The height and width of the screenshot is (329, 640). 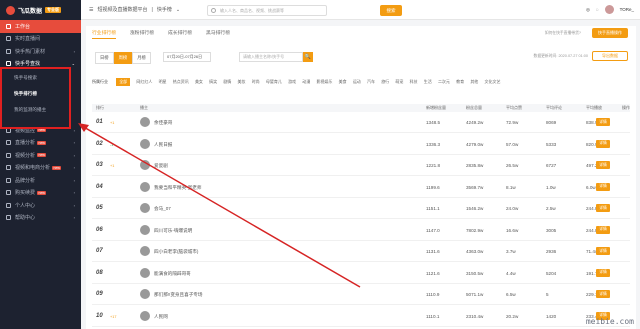 I want to click on category-item: 美女, so click(x=199, y=82).